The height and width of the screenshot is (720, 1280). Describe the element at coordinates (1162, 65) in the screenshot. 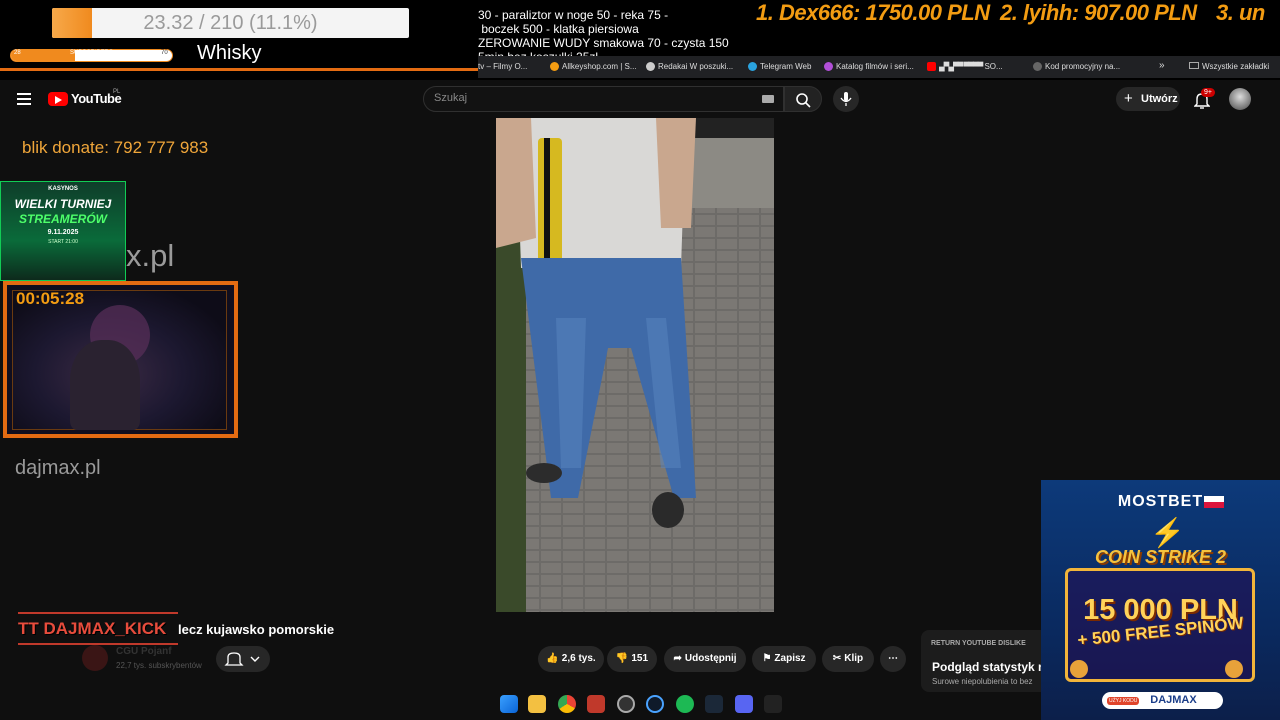

I see `chevron-right-icon: »` at that location.